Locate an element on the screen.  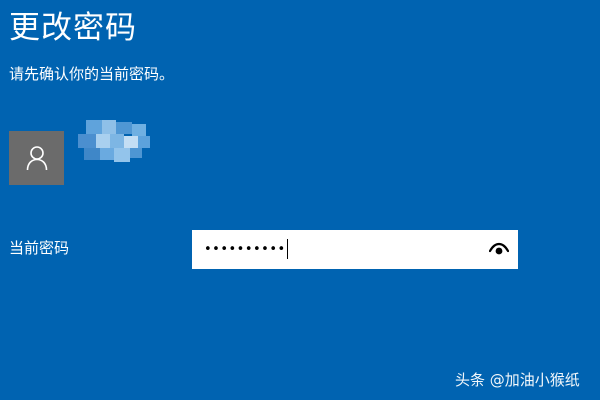
user-icon is located at coordinates (36, 158).